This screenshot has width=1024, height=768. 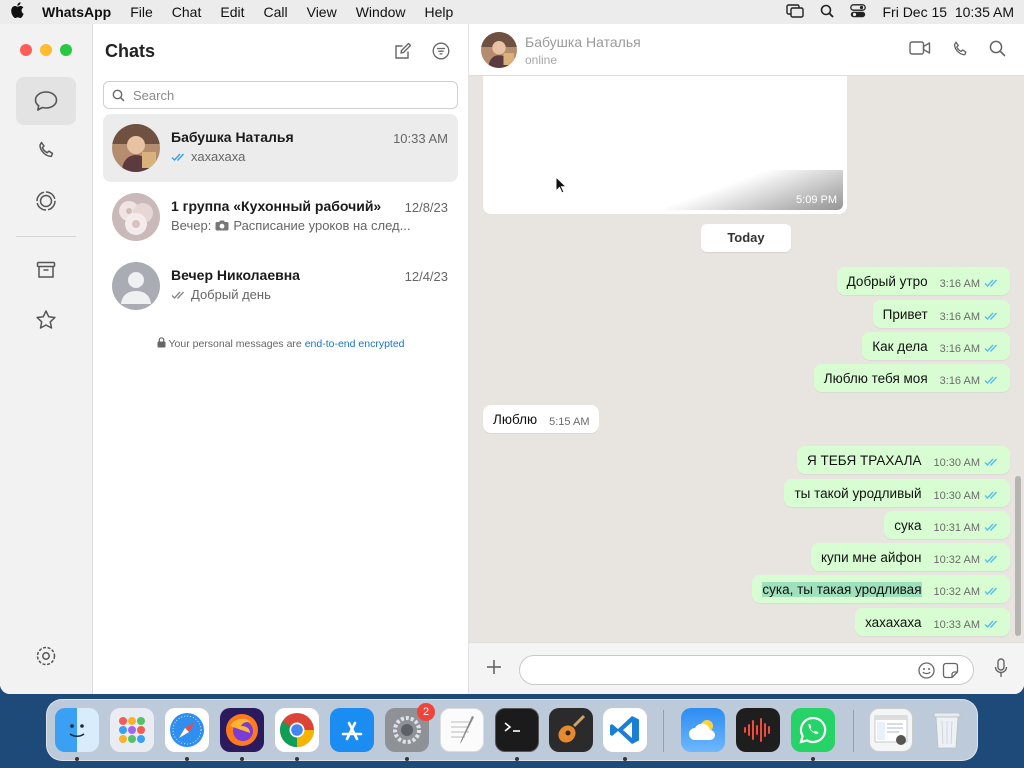 I want to click on outgoing-message: хахахаха 10:33 AM, so click(x=932, y=622).